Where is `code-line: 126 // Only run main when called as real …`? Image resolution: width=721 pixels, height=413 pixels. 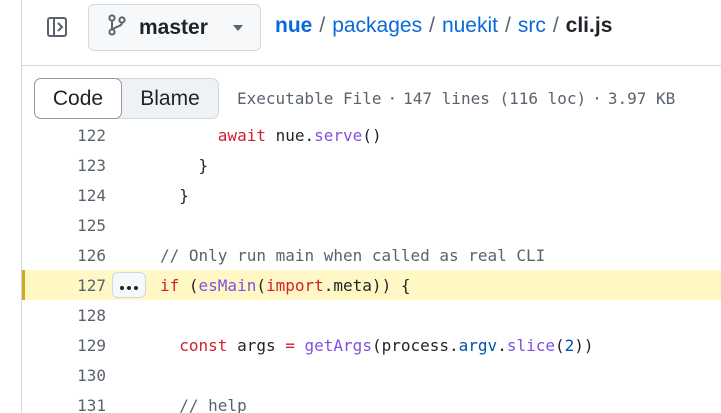
code-line: 126 // Only run main when called as real … is located at coordinates (371, 255).